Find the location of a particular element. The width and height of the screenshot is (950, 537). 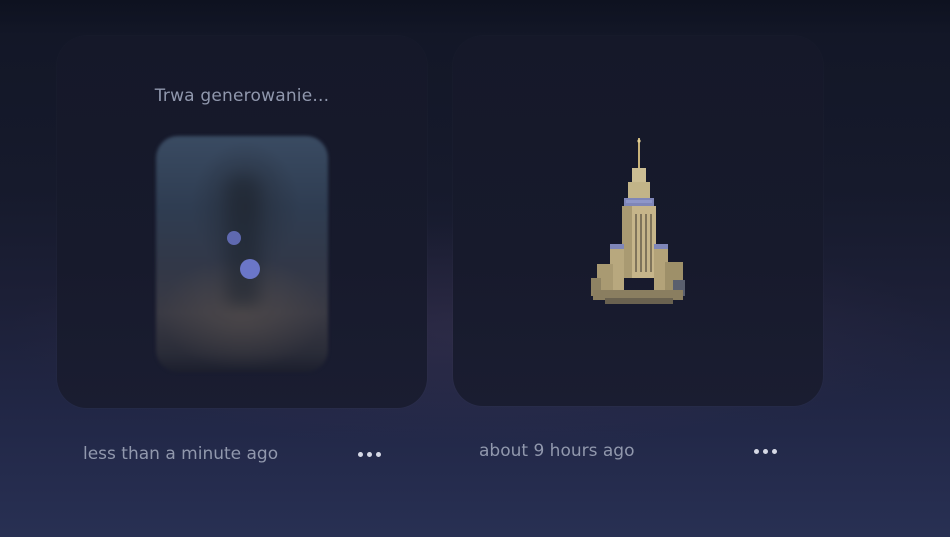

card-1-timestamp: less than a minute ago is located at coordinates (181, 454).